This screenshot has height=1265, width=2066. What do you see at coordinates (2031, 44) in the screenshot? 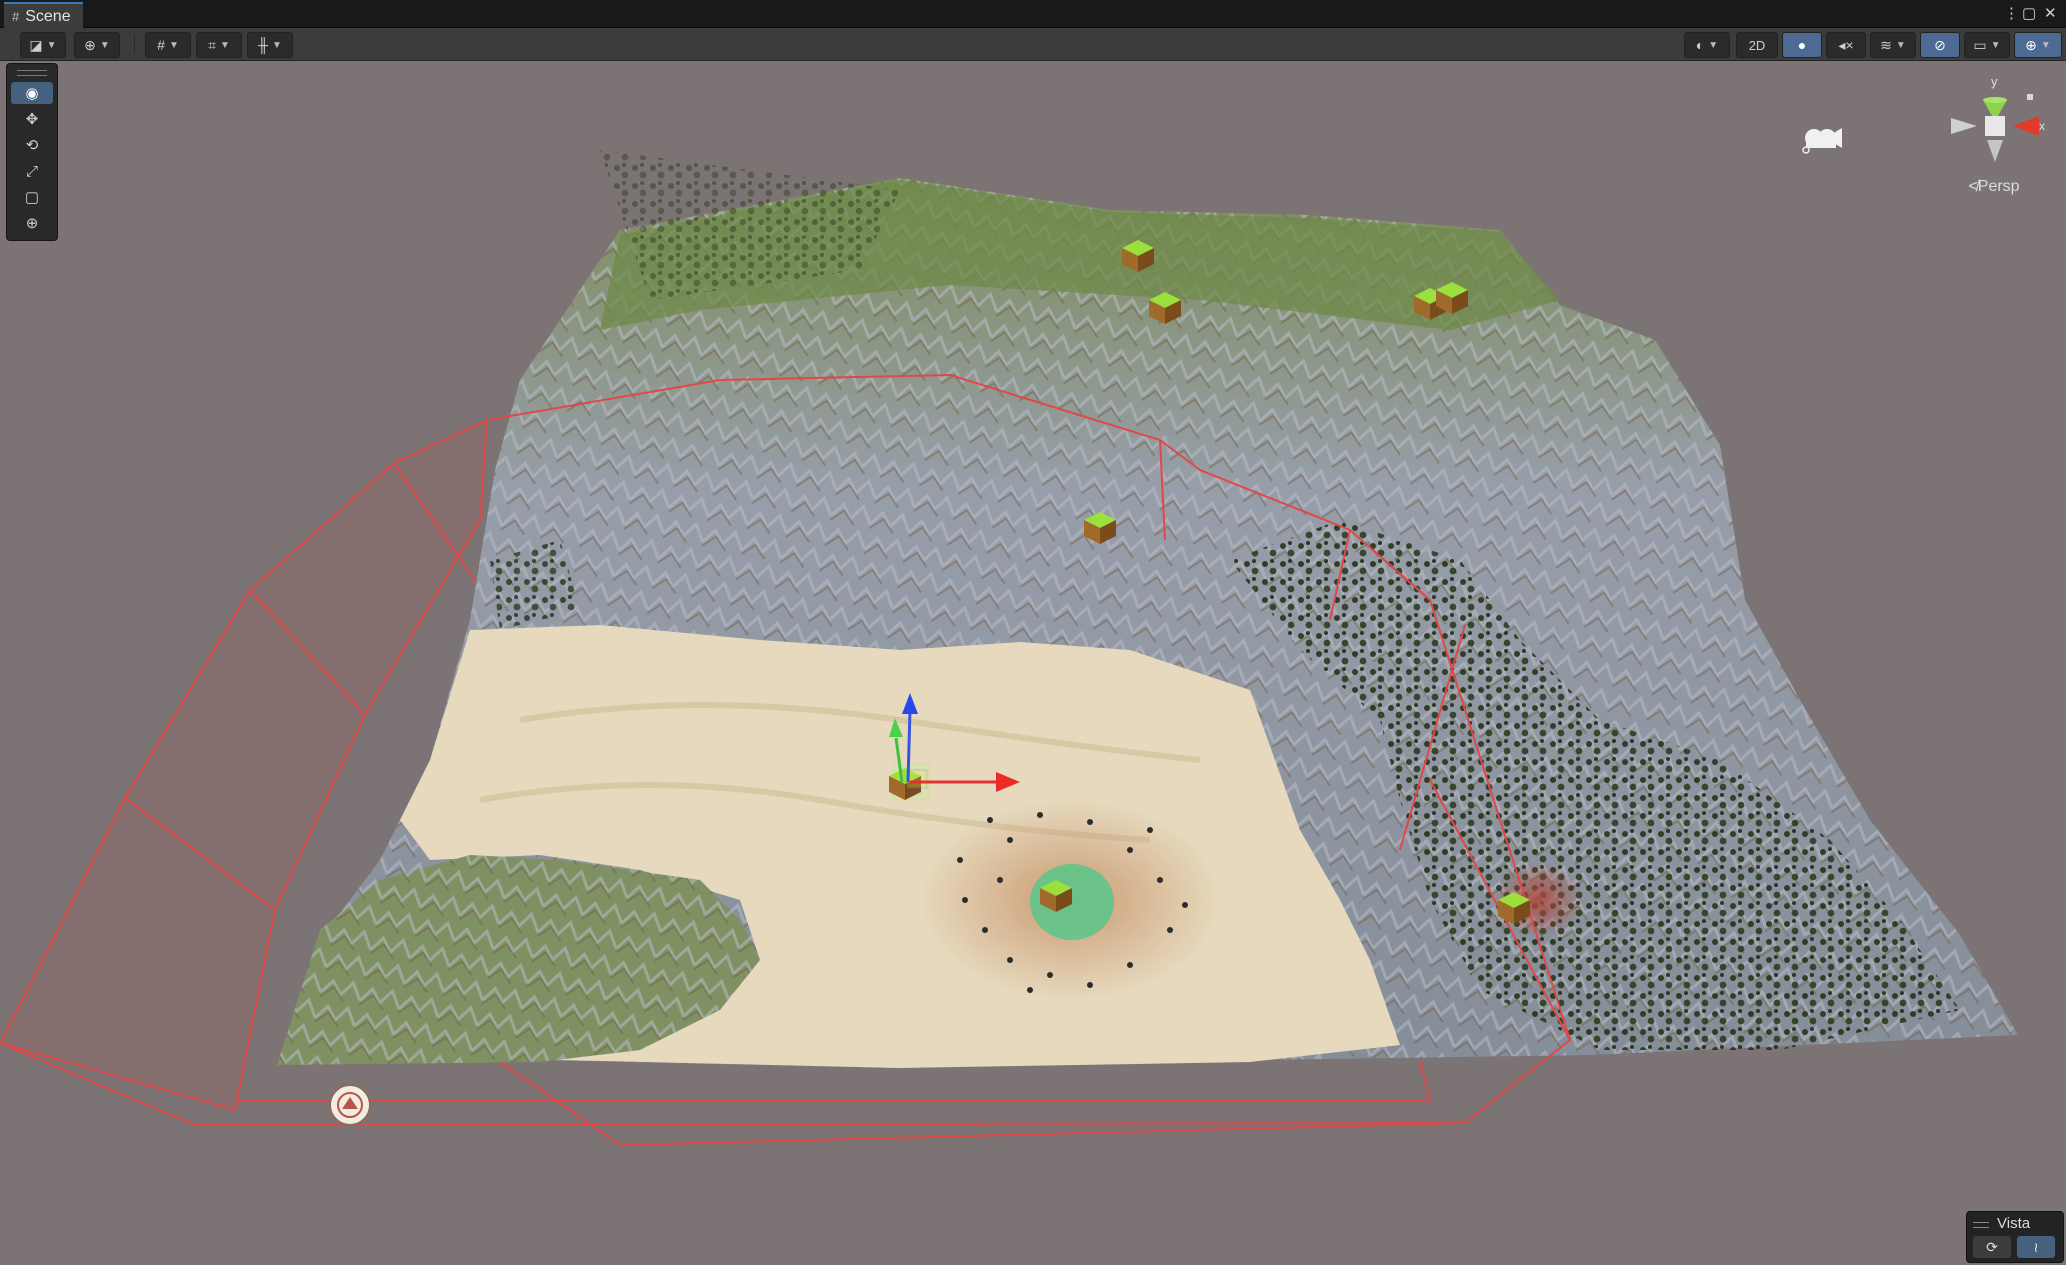
I see `gizmo-globe-icon: ⊕` at bounding box center [2031, 44].